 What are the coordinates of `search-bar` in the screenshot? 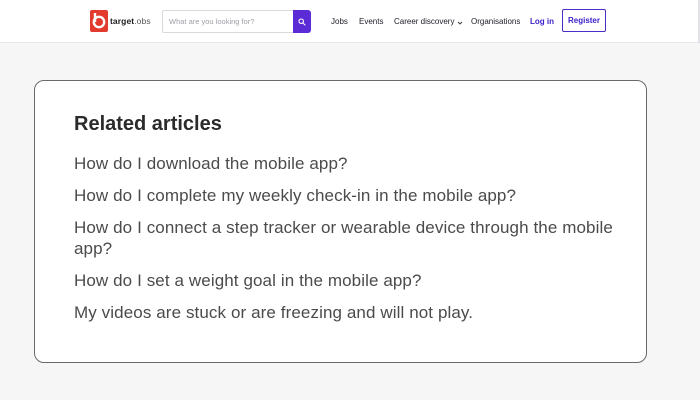 It's located at (236, 21).